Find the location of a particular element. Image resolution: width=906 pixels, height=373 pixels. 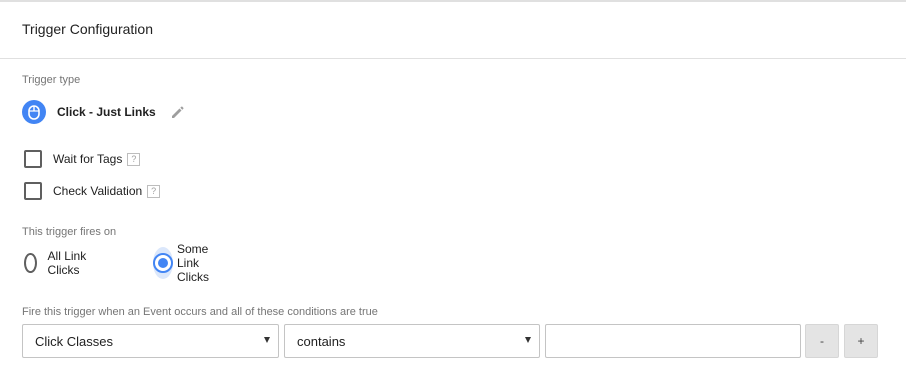

variable-select-value: Click Classes is located at coordinates (74, 341).